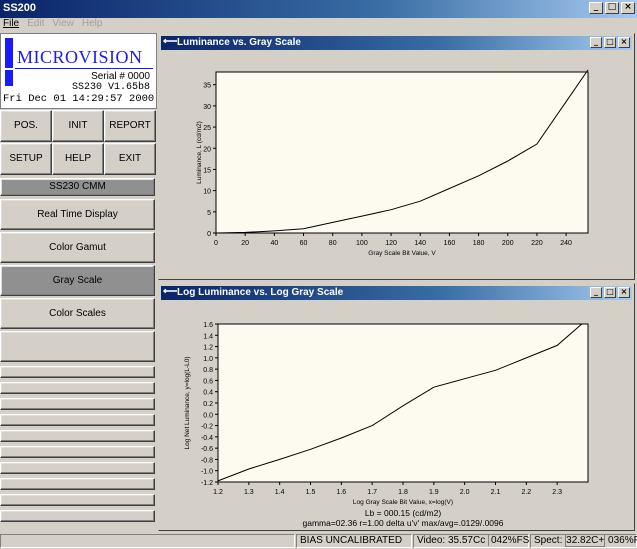 Image resolution: width=637 pixels, height=549 pixels. I want to click on status-blank, so click(147, 541).